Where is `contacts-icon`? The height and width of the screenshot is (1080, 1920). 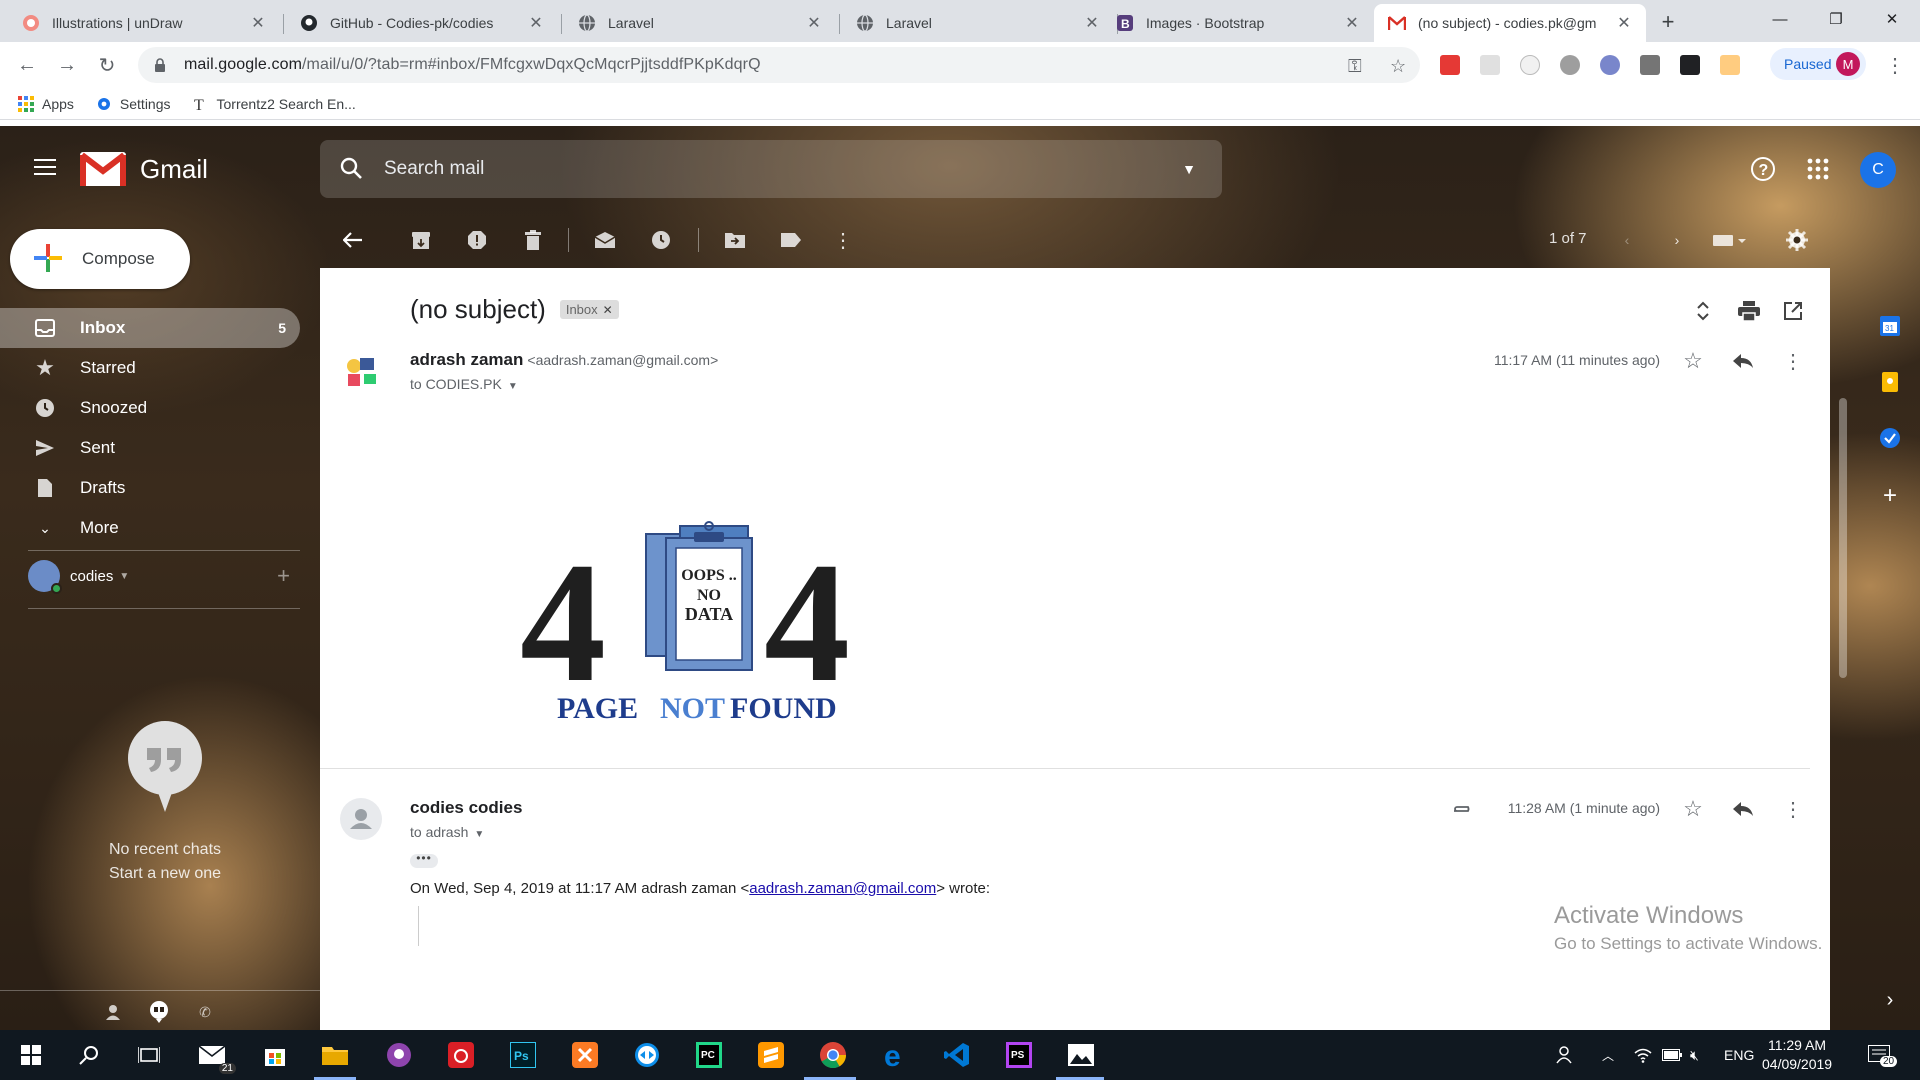
contacts-icon is located at coordinates (113, 1012).